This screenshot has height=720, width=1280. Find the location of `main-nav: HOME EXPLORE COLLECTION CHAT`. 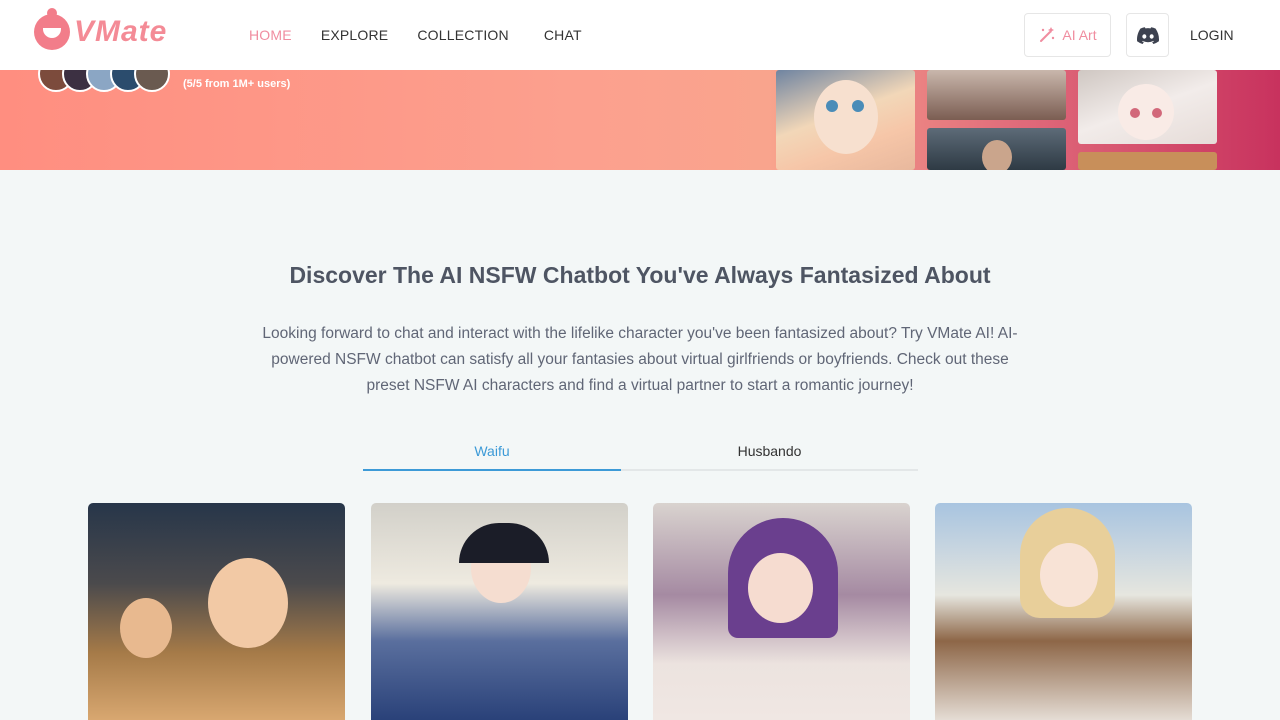

main-nav: HOME EXPLORE COLLECTION CHAT is located at coordinates (430, 35).